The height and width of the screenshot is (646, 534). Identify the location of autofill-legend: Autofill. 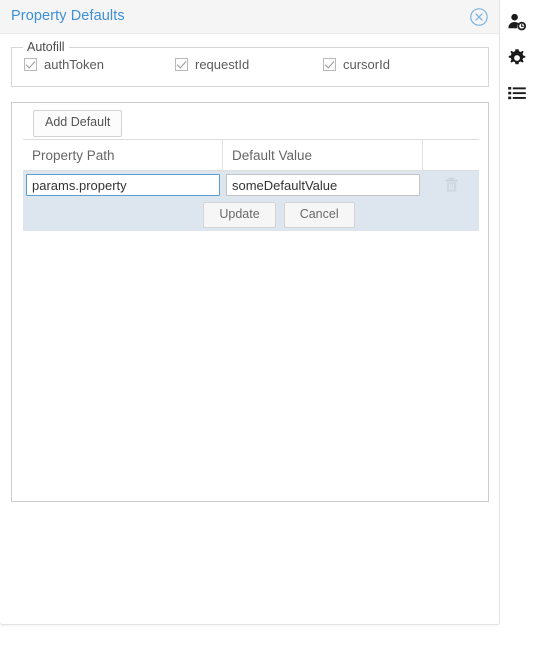
(46, 47).